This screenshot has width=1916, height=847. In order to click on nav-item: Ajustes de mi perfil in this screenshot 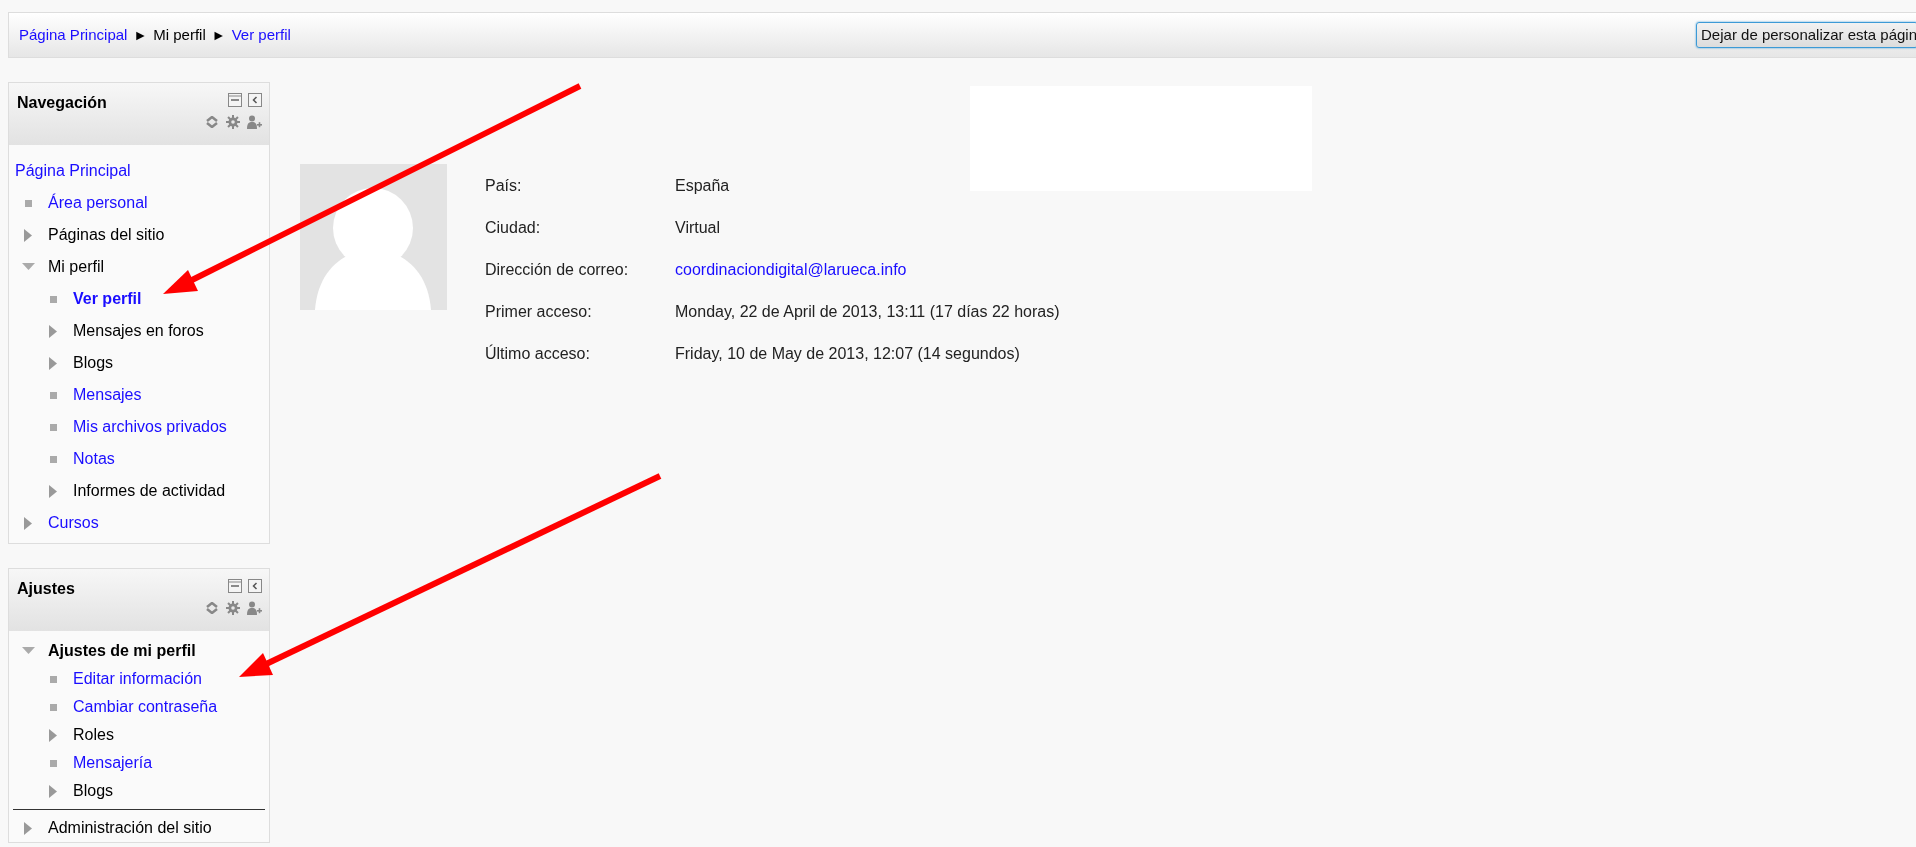, I will do `click(122, 651)`.